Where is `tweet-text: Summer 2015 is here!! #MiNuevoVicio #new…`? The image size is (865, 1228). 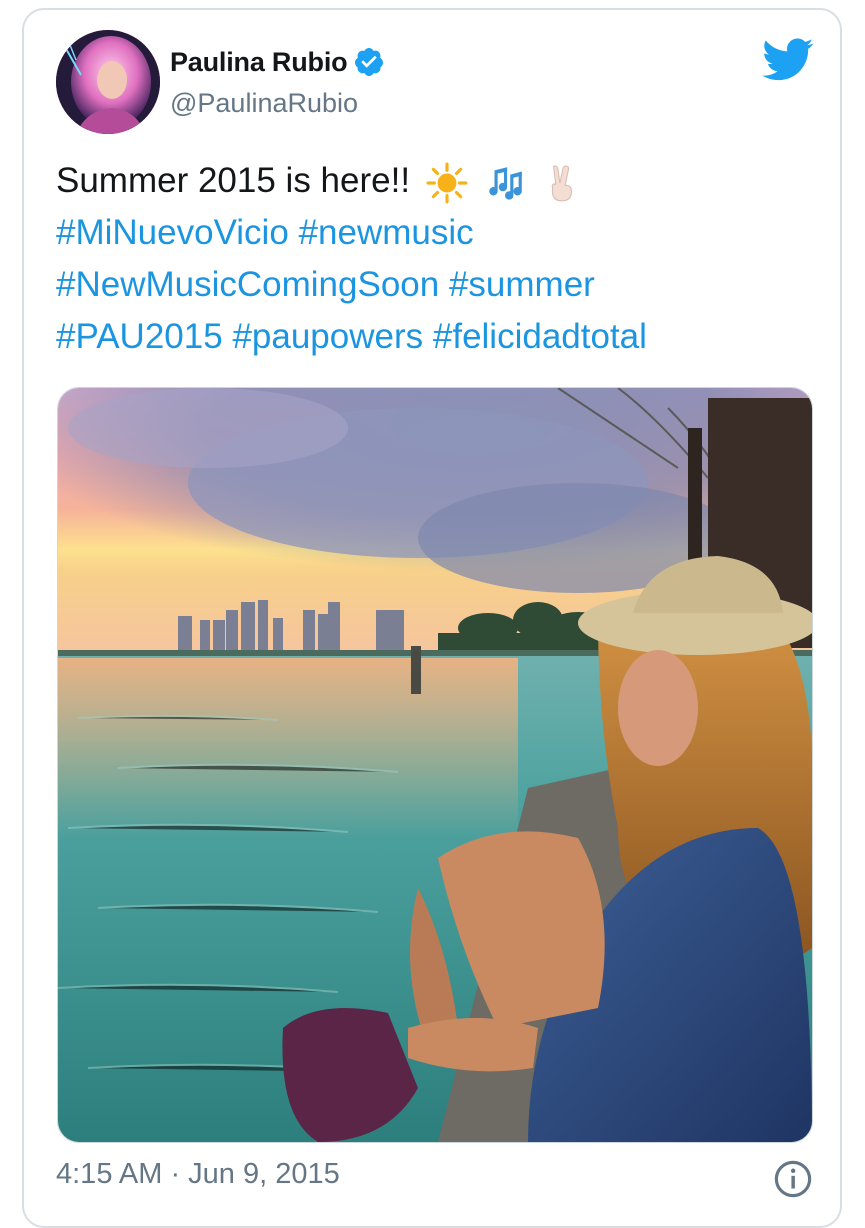
tweet-text: Summer 2015 is here!! #MiNuevoVicio #new… is located at coordinates (436, 259).